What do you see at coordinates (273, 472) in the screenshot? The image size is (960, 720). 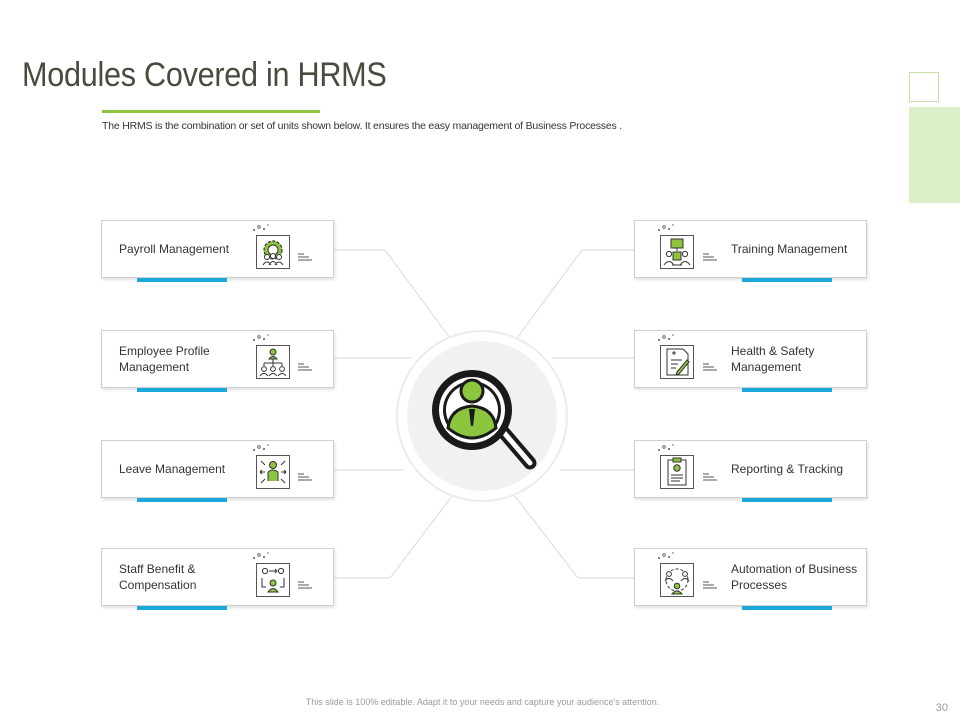 I see `person-arrows-icon` at bounding box center [273, 472].